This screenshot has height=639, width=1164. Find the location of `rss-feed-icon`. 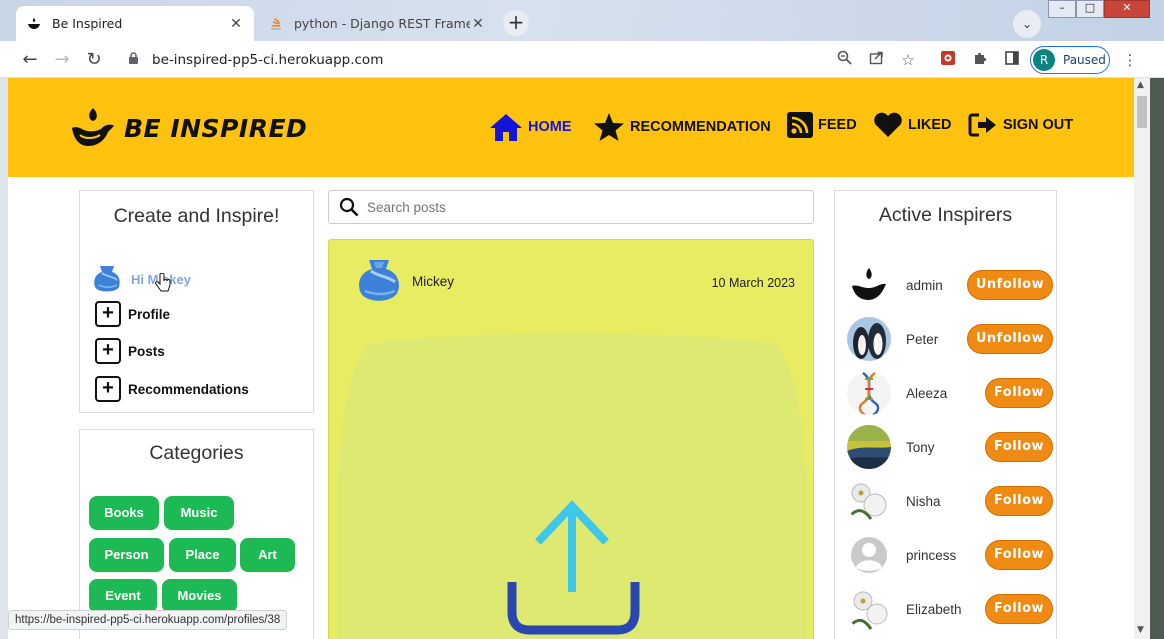

rss-feed-icon is located at coordinates (800, 125).